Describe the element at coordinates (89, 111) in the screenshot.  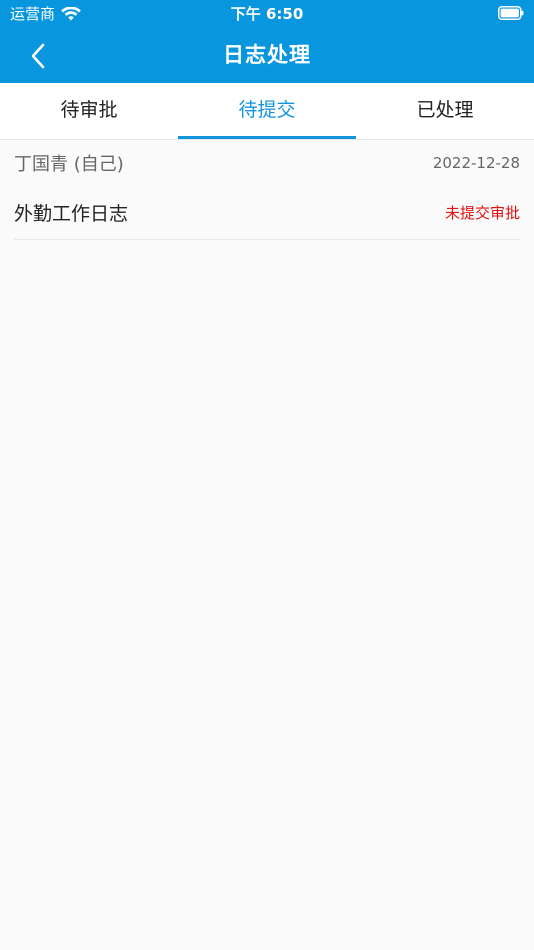
I see `tab-pending-approval: 待审批` at that location.